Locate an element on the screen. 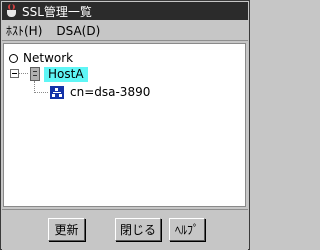 The image size is (320, 250). window-title: SSL管理一覧 is located at coordinates (57, 11).